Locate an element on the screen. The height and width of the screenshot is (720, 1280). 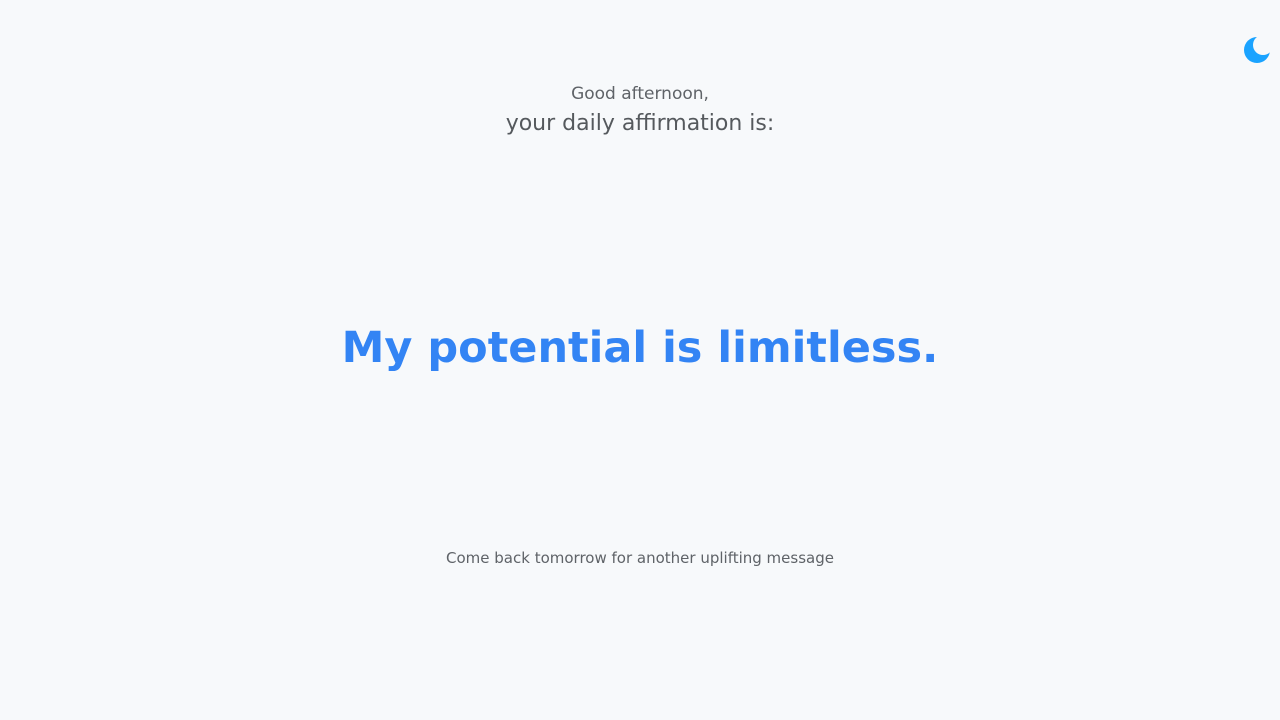
theme-toggle-button is located at coordinates (1257, 50).